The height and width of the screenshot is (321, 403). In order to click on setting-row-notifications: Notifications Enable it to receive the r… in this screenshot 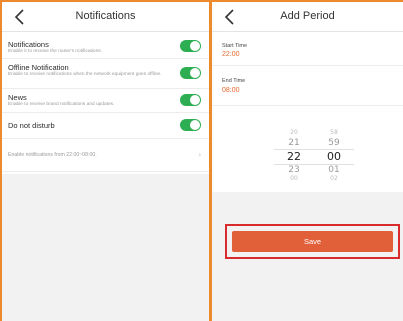, I will do `click(105, 45)`.